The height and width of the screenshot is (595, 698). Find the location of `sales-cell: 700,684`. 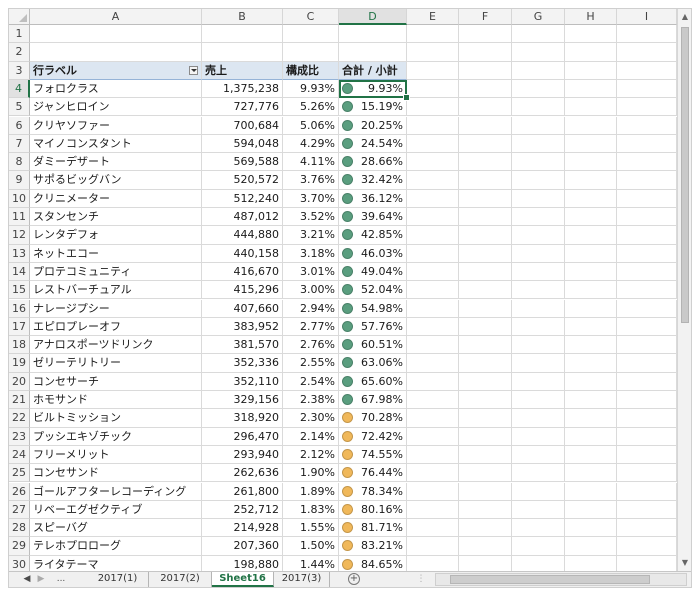

sales-cell: 700,684 is located at coordinates (242, 125).